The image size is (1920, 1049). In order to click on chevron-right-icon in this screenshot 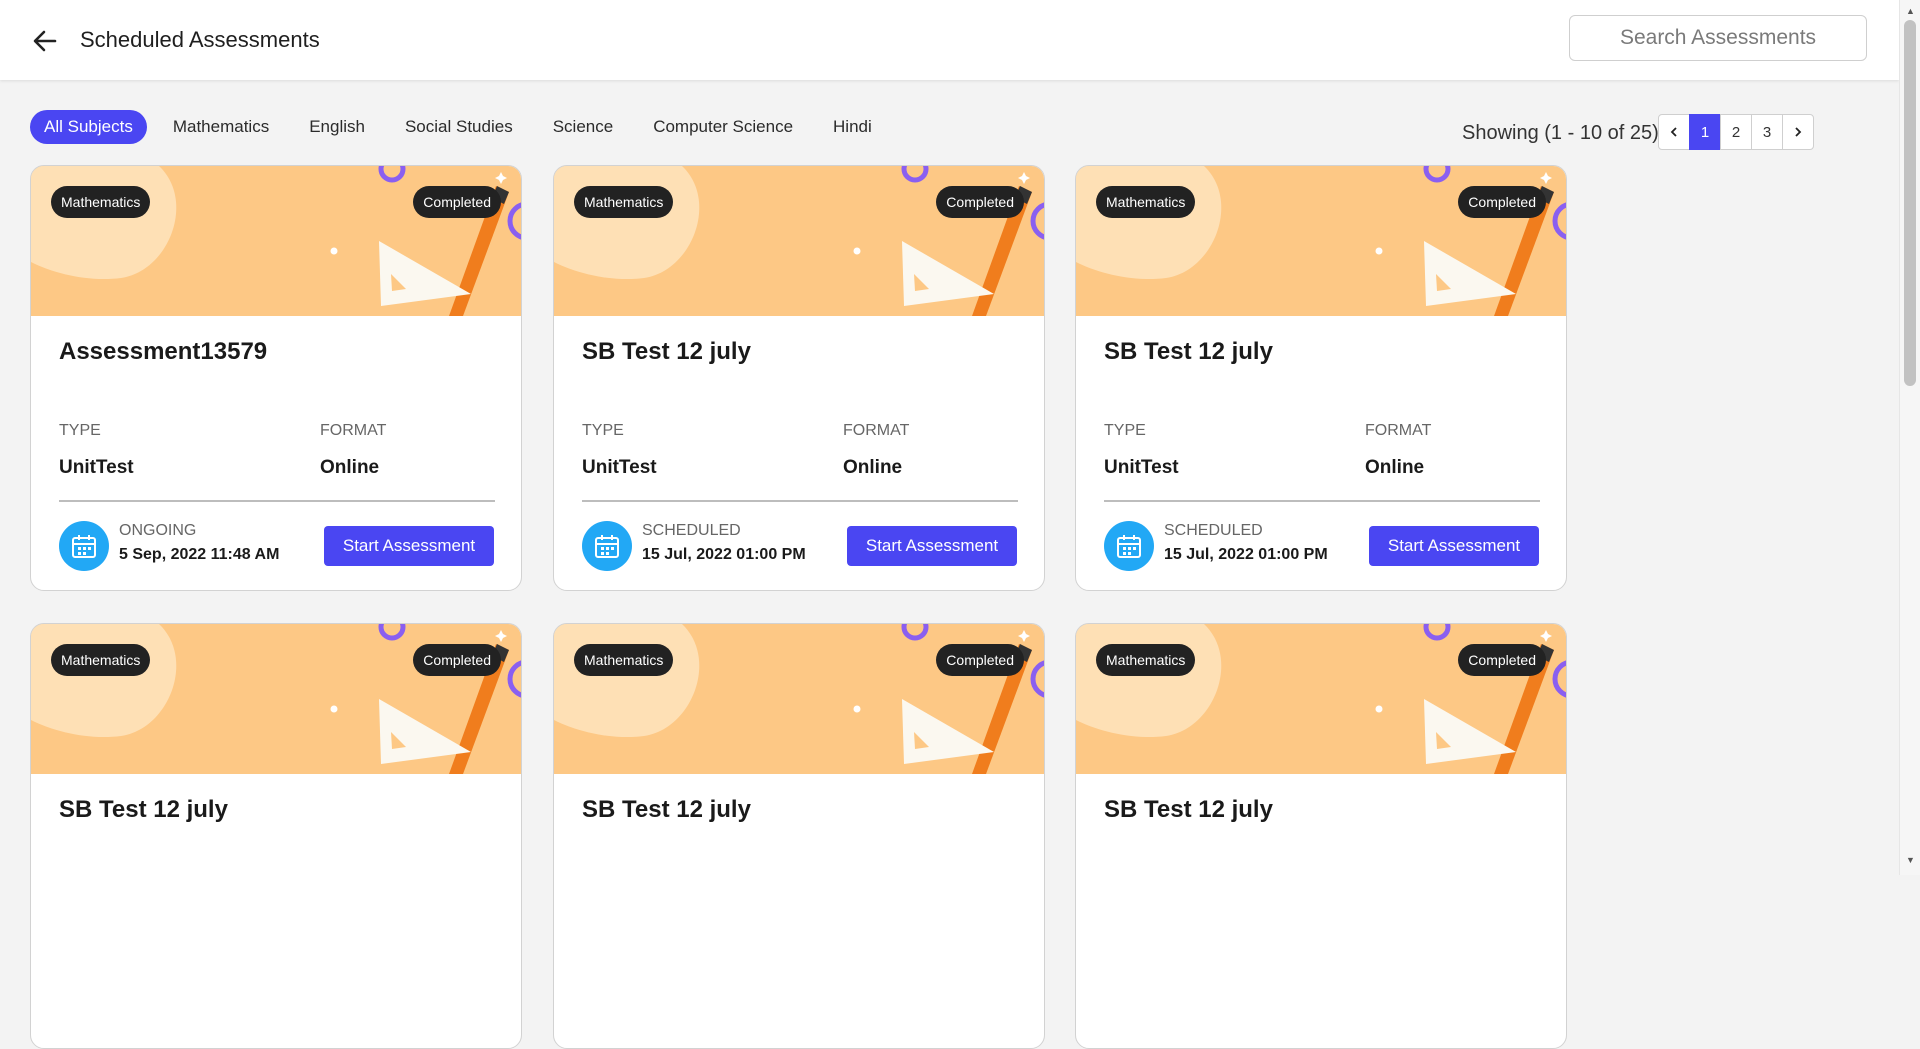, I will do `click(1798, 132)`.